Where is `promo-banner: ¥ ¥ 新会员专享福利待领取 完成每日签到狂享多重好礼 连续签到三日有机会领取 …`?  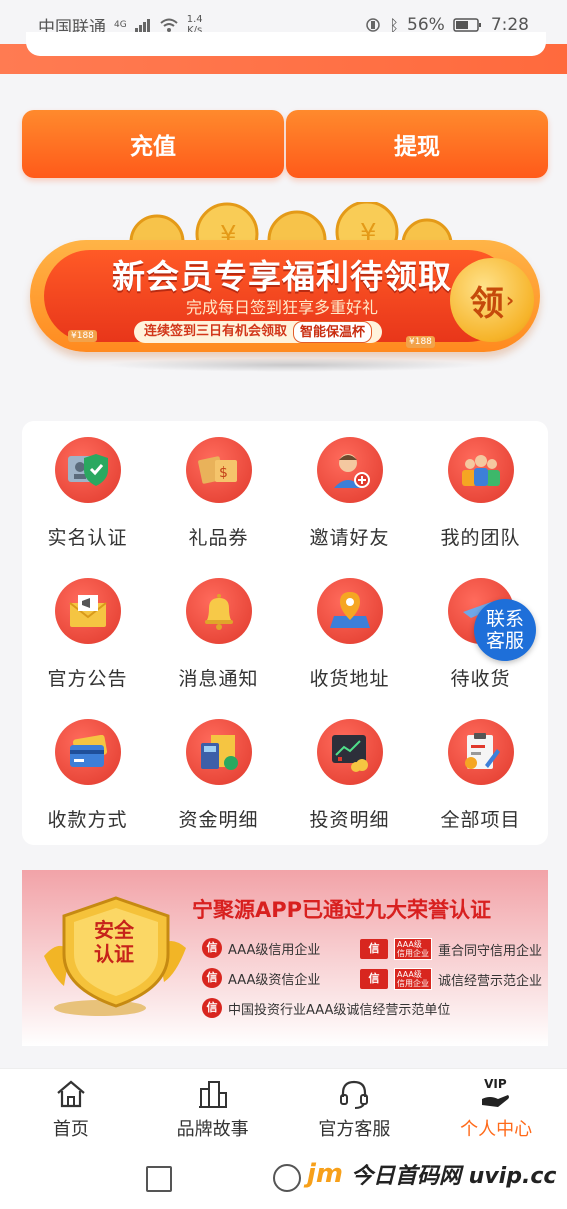 promo-banner: ¥ ¥ 新会员专享福利待领取 完成每日签到狂享多重好礼 连续签到三日有机会领取 … is located at coordinates (285, 288).